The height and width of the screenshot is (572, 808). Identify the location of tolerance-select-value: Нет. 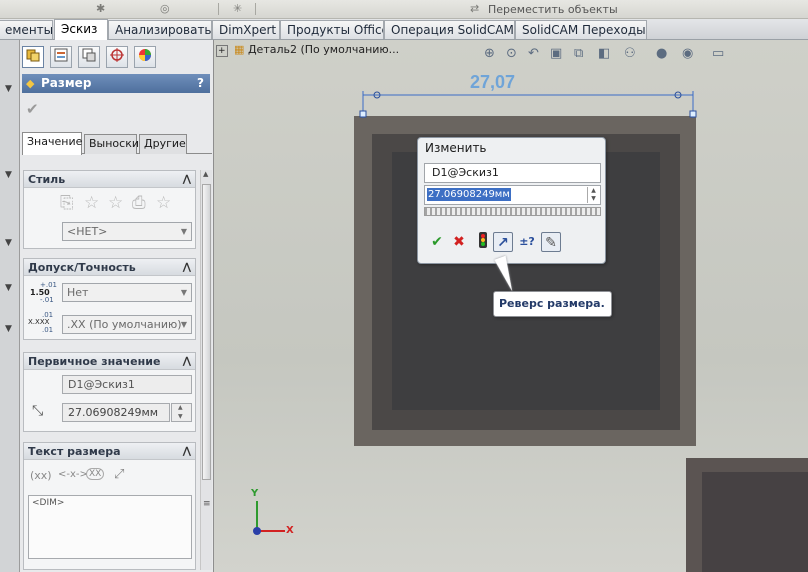
(78, 292).